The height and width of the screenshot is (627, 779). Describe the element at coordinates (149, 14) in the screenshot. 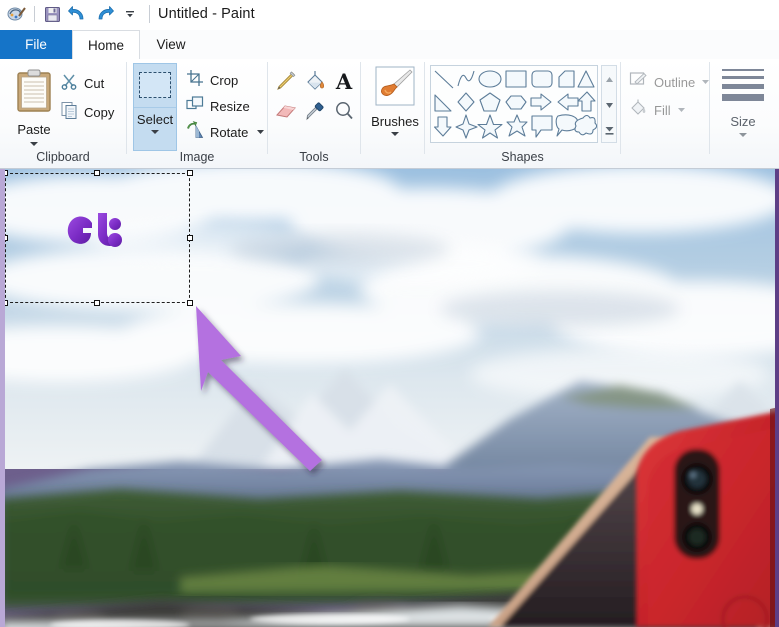

I see `title-separator` at that location.